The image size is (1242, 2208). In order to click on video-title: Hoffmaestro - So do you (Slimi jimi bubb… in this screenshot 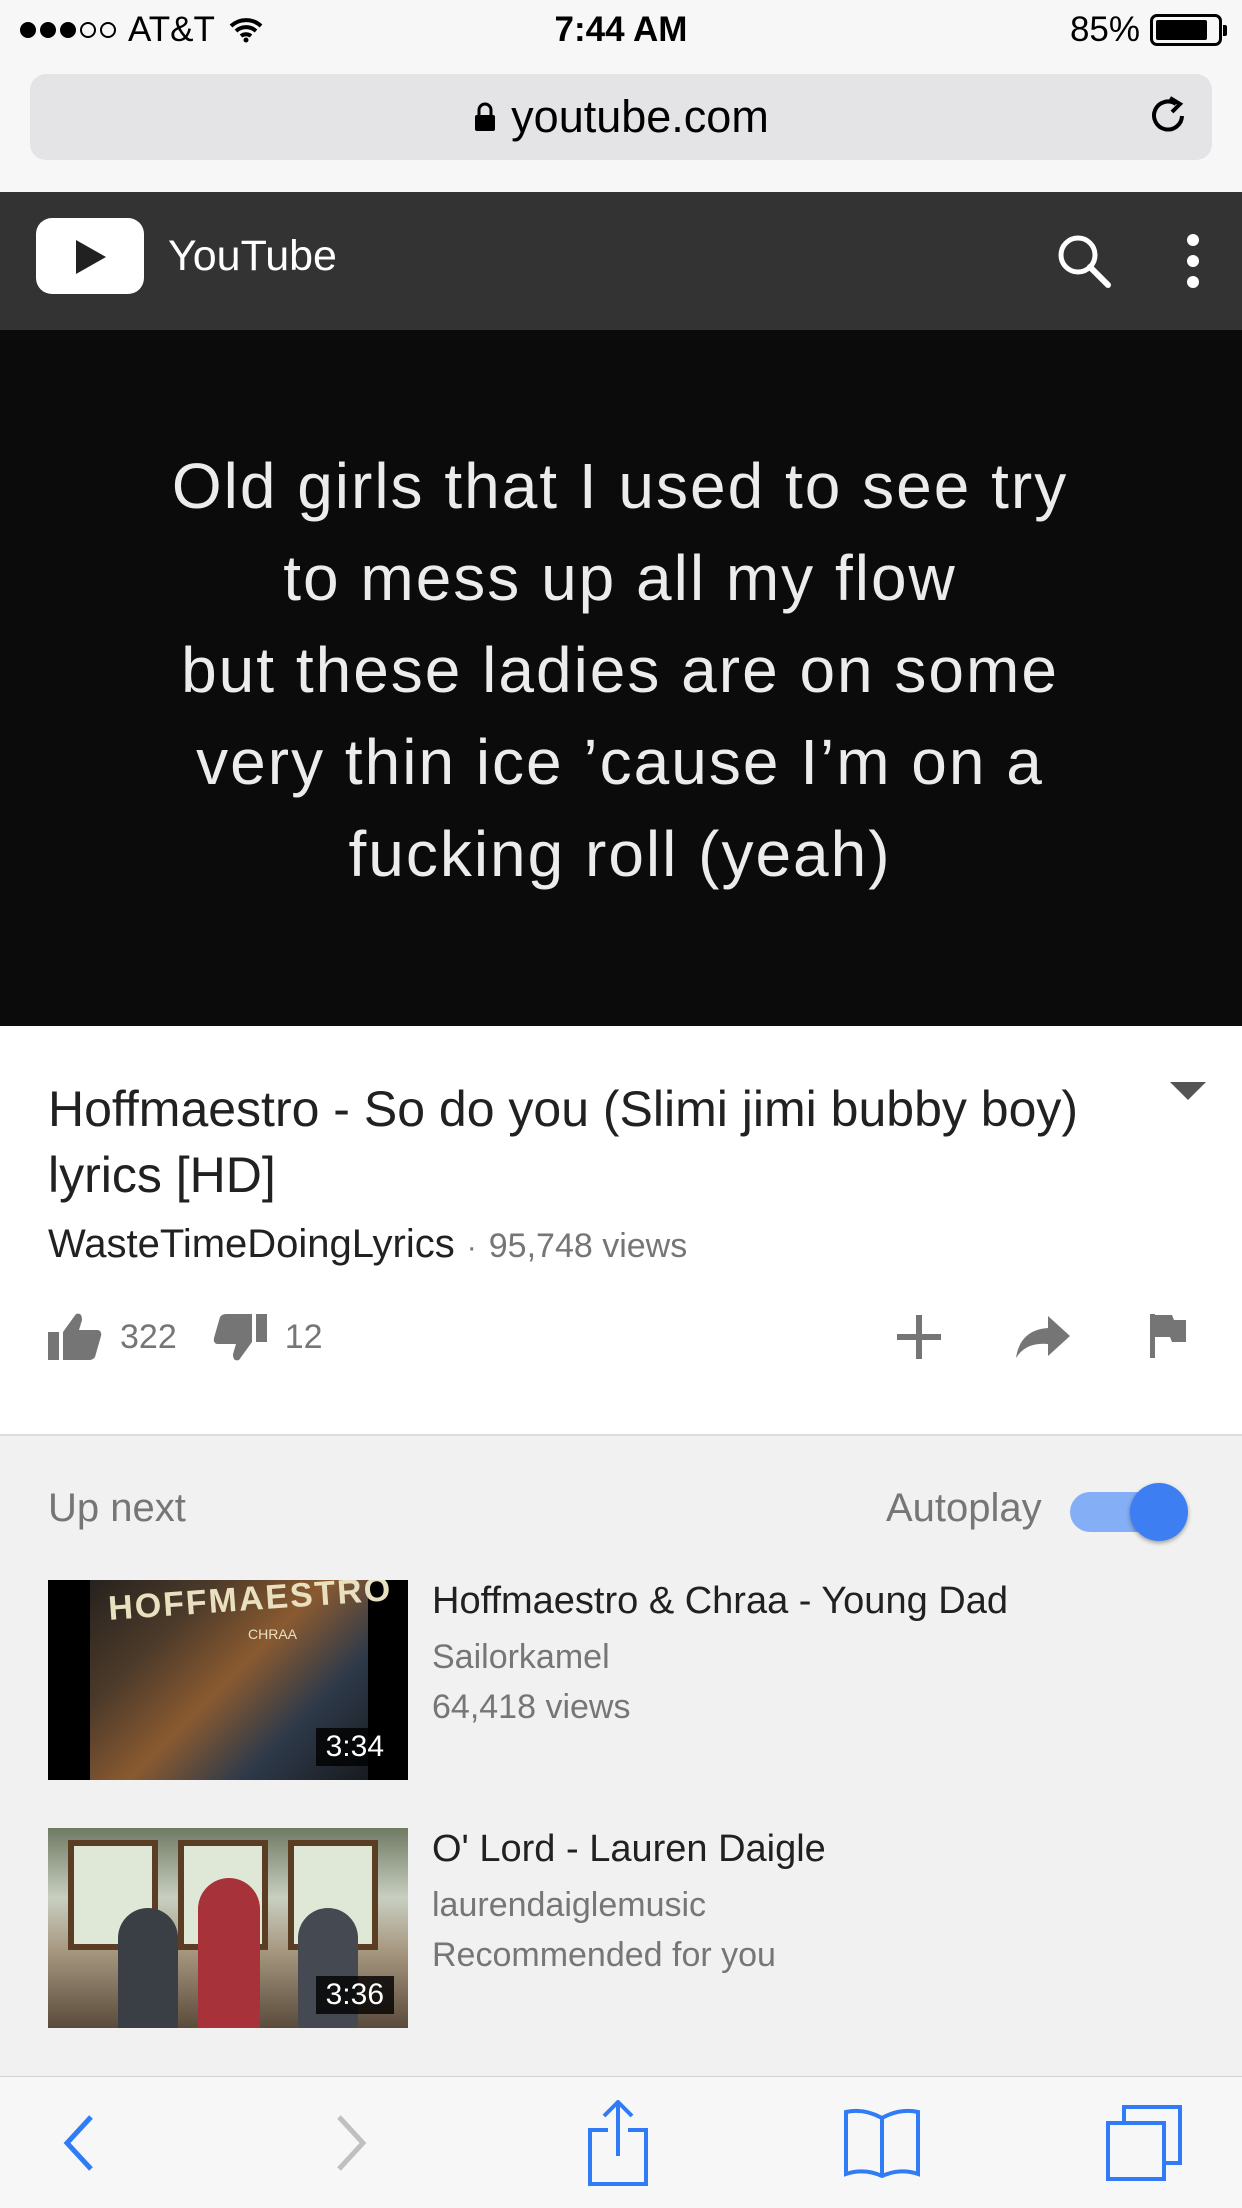, I will do `click(563, 1142)`.